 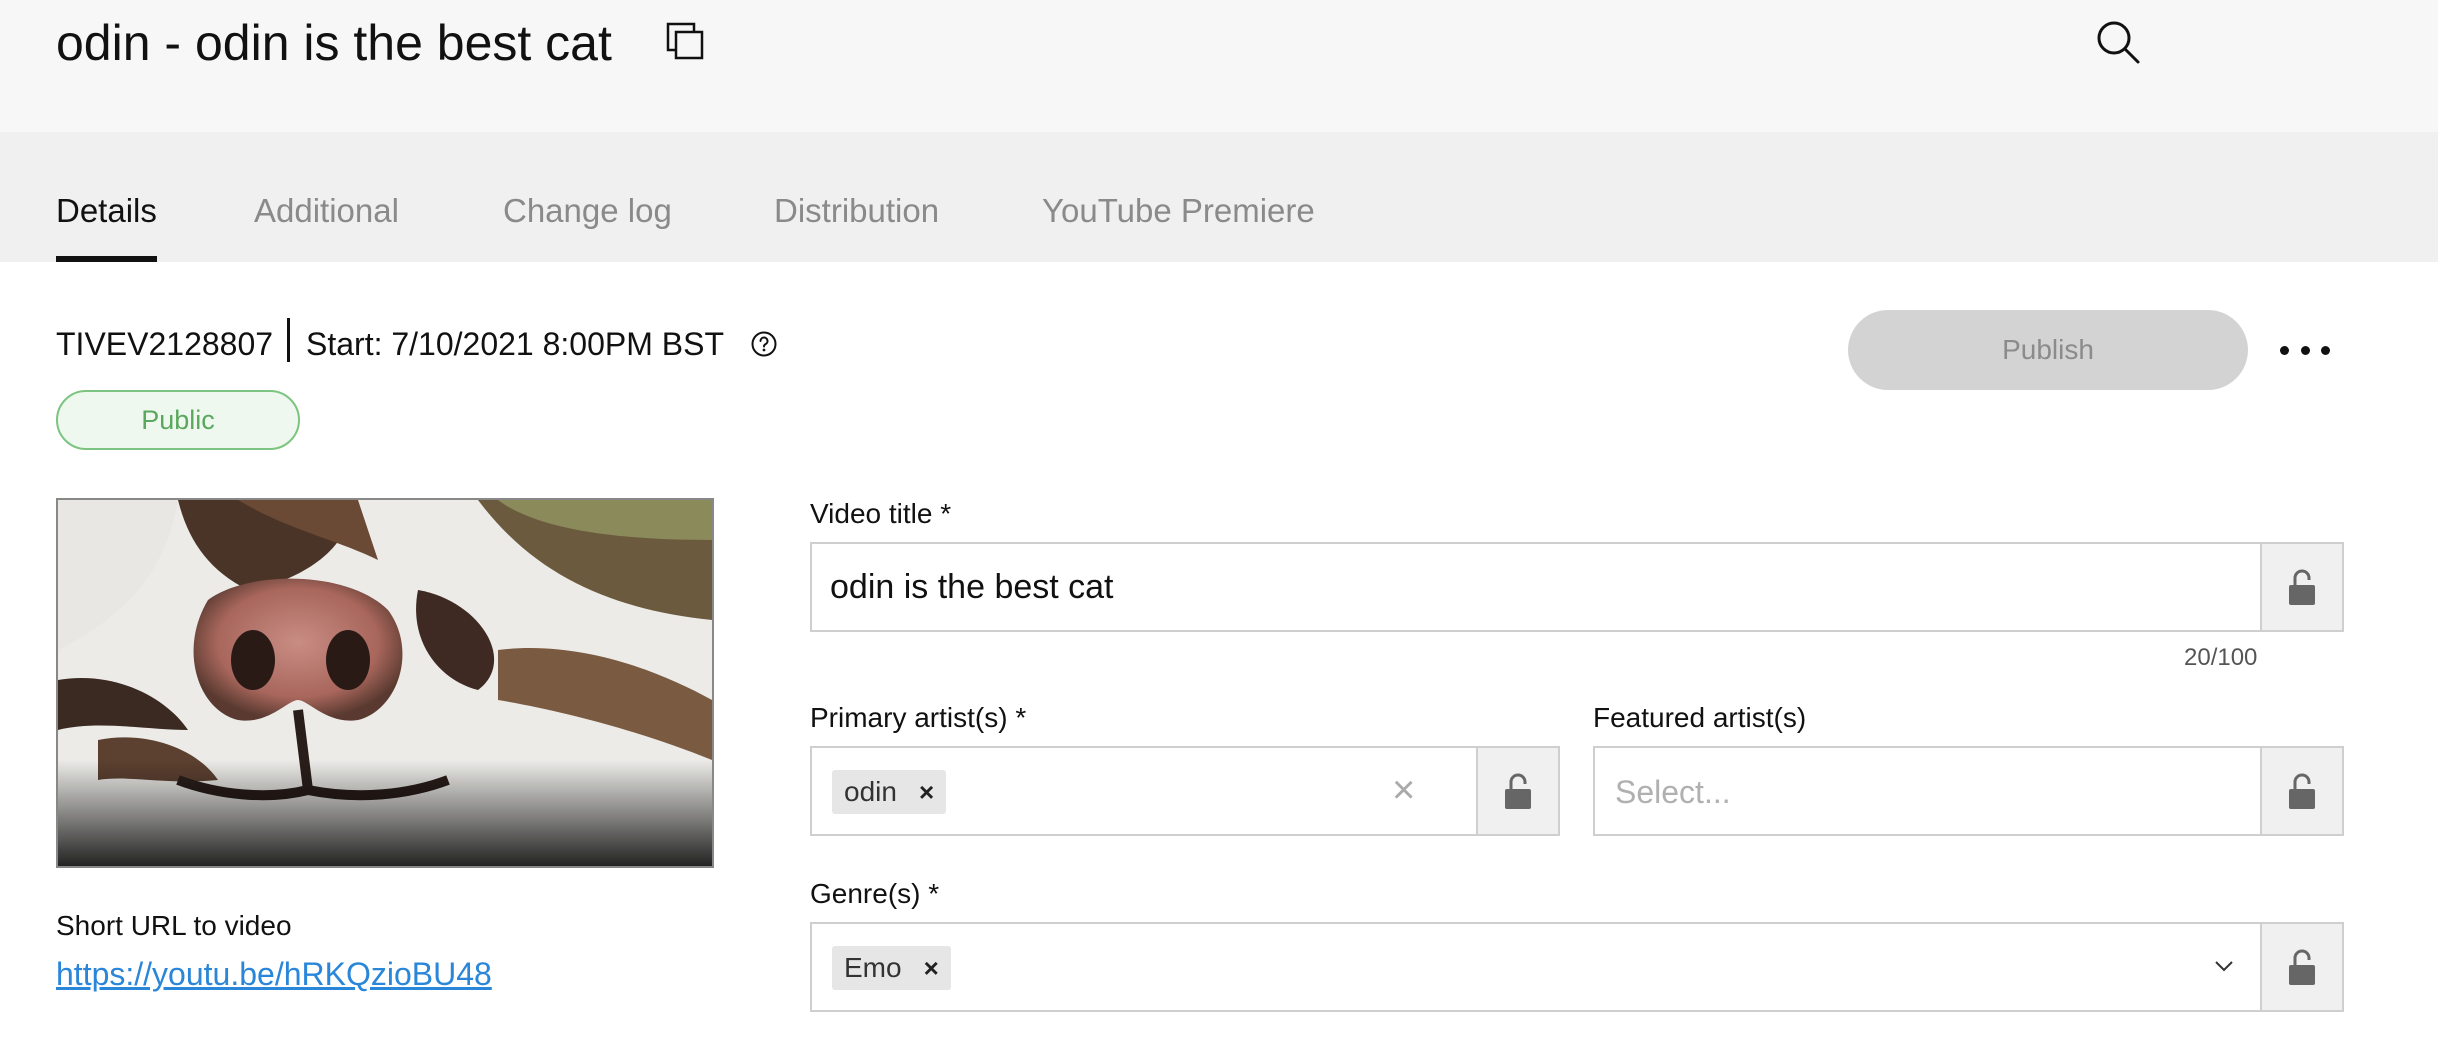 I want to click on artist-chip-label: odin, so click(x=870, y=791).